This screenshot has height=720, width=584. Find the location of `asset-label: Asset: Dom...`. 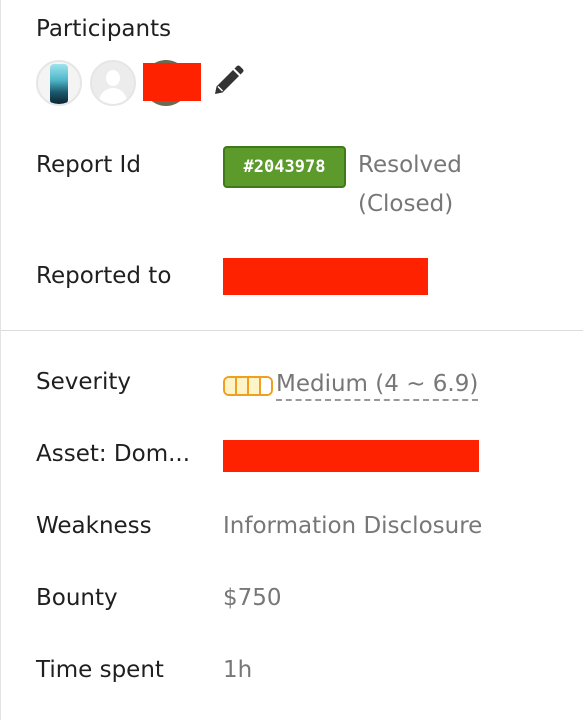

asset-label: Asset: Dom... is located at coordinates (113, 454).